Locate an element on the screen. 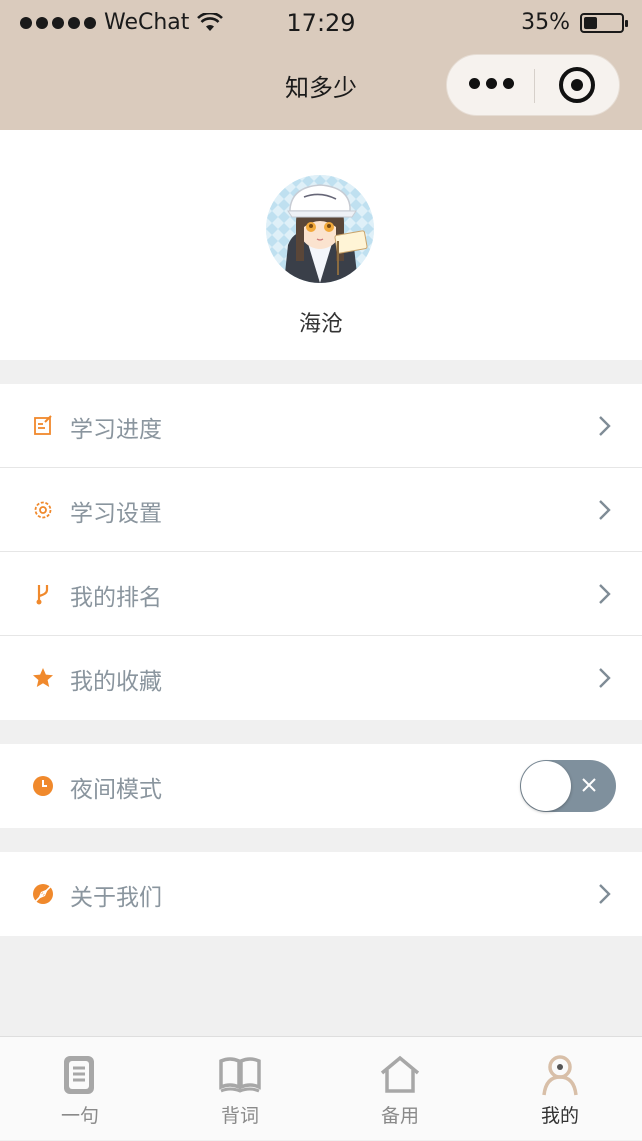  more-dots-icon is located at coordinates (491, 83).